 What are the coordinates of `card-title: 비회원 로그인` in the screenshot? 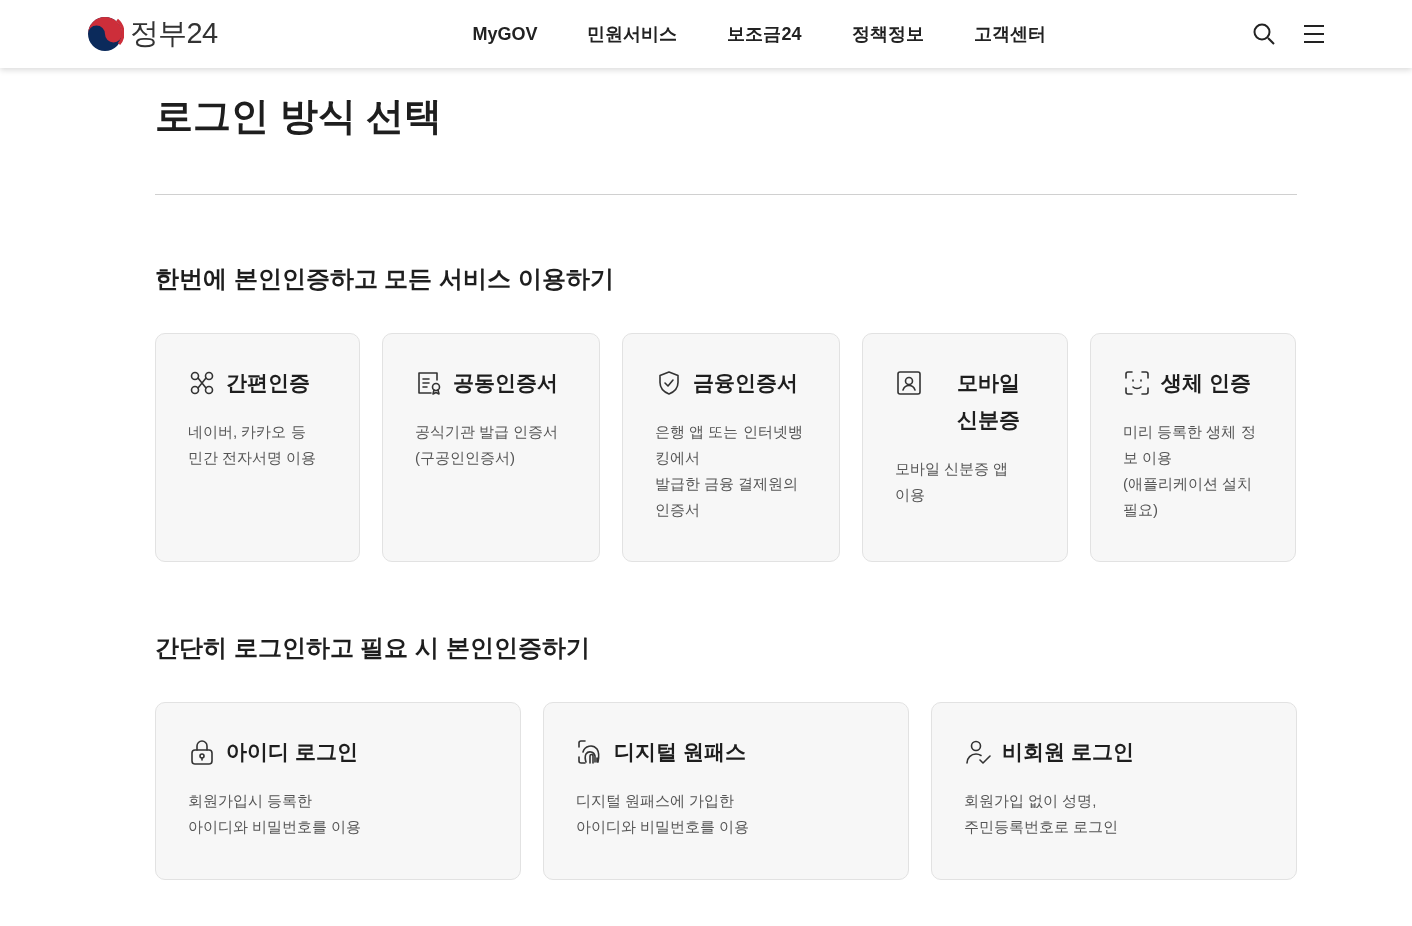 It's located at (1068, 752).